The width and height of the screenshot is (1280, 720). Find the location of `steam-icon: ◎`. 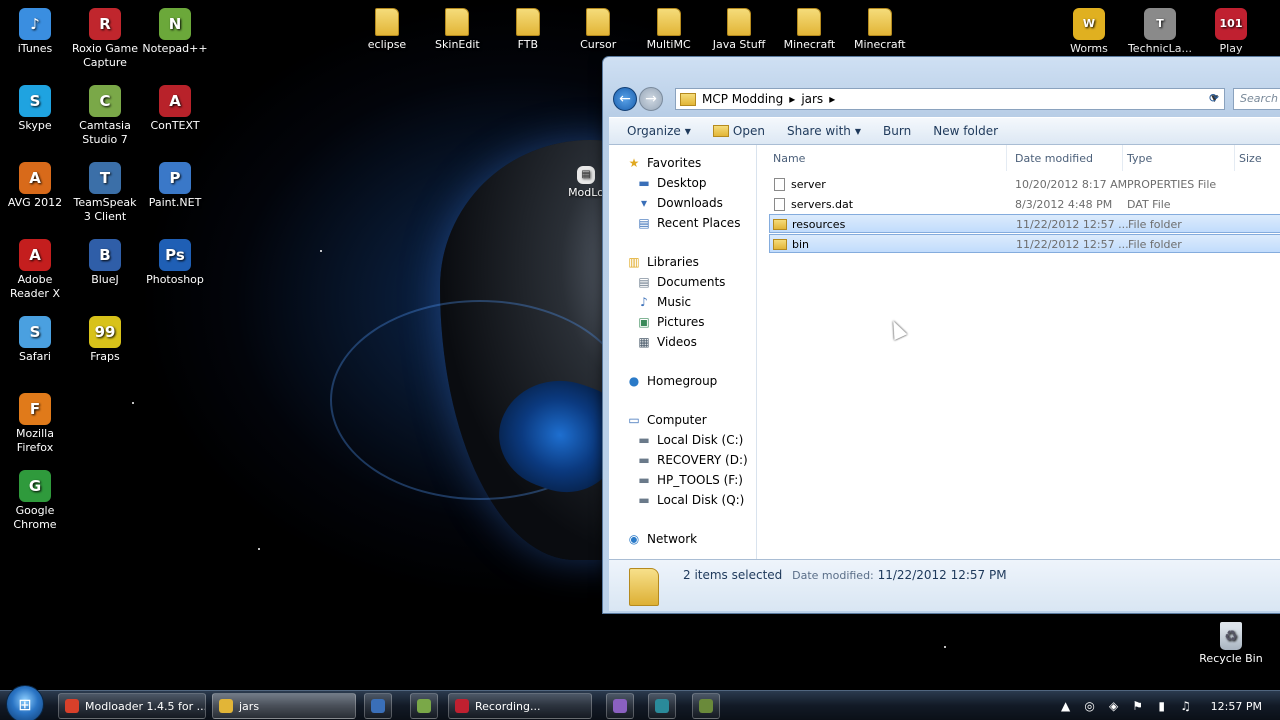

steam-icon: ◎ is located at coordinates (1090, 706).